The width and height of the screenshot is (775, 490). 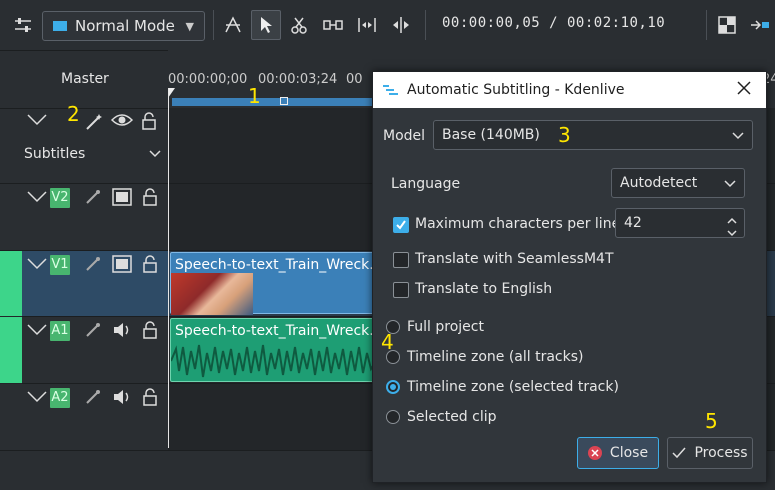 I want to click on monitor-icon, so click(x=727, y=25).